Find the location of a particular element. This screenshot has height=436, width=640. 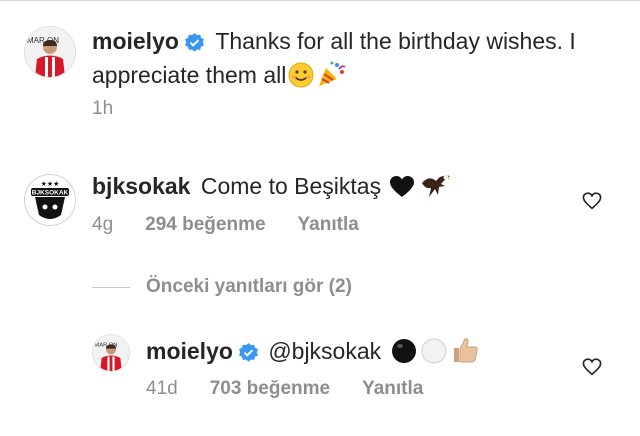

smile-emoji-icon is located at coordinates (301, 79).